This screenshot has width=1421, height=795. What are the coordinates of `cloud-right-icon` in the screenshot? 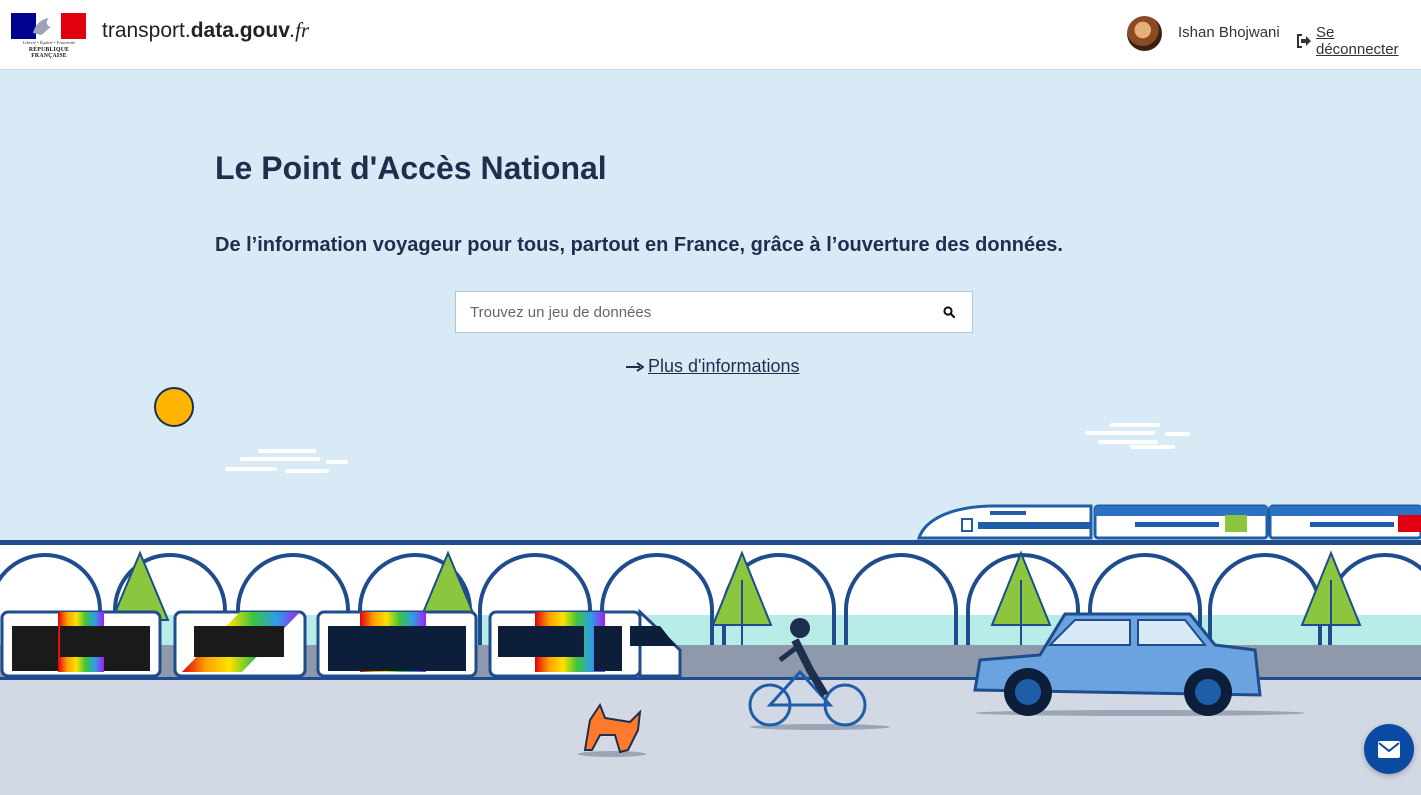 It's located at (1137, 436).